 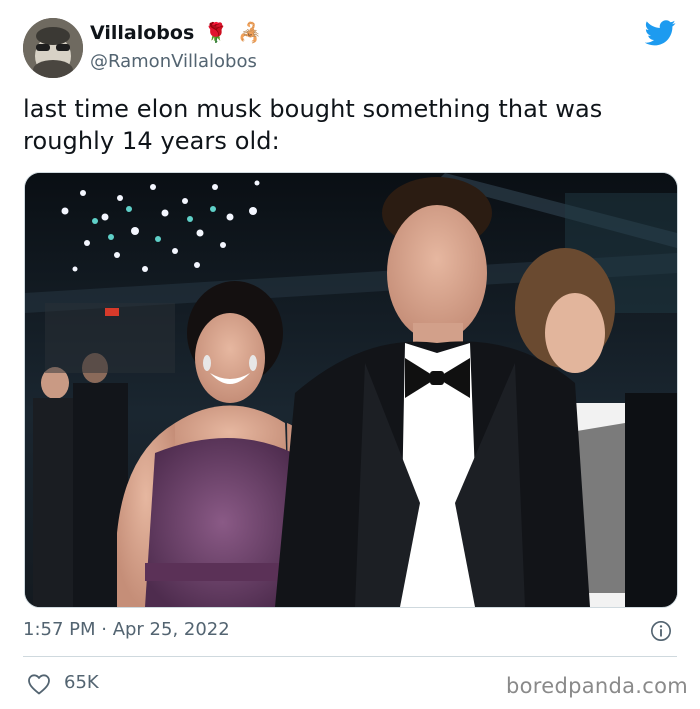 What do you see at coordinates (126, 629) in the screenshot?
I see `tweet-timestamp: 1:57 PM · Apr 25, 2022` at bounding box center [126, 629].